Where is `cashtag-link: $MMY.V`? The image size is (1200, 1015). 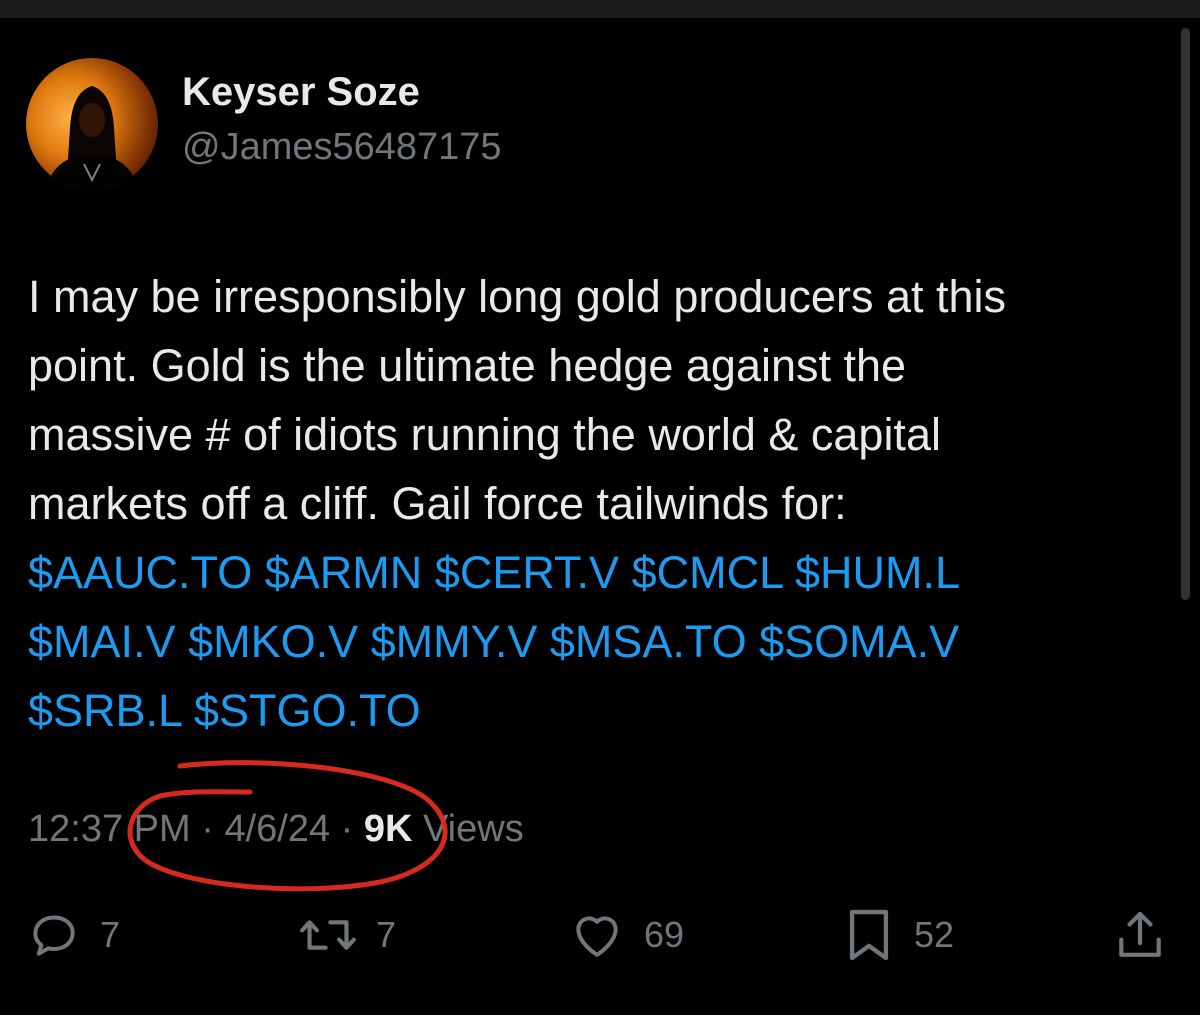
cashtag-link: $MMY.V is located at coordinates (454, 641).